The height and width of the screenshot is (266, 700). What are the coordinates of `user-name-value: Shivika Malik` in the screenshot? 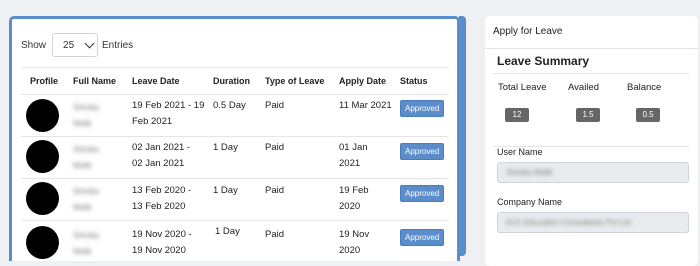 It's located at (529, 172).